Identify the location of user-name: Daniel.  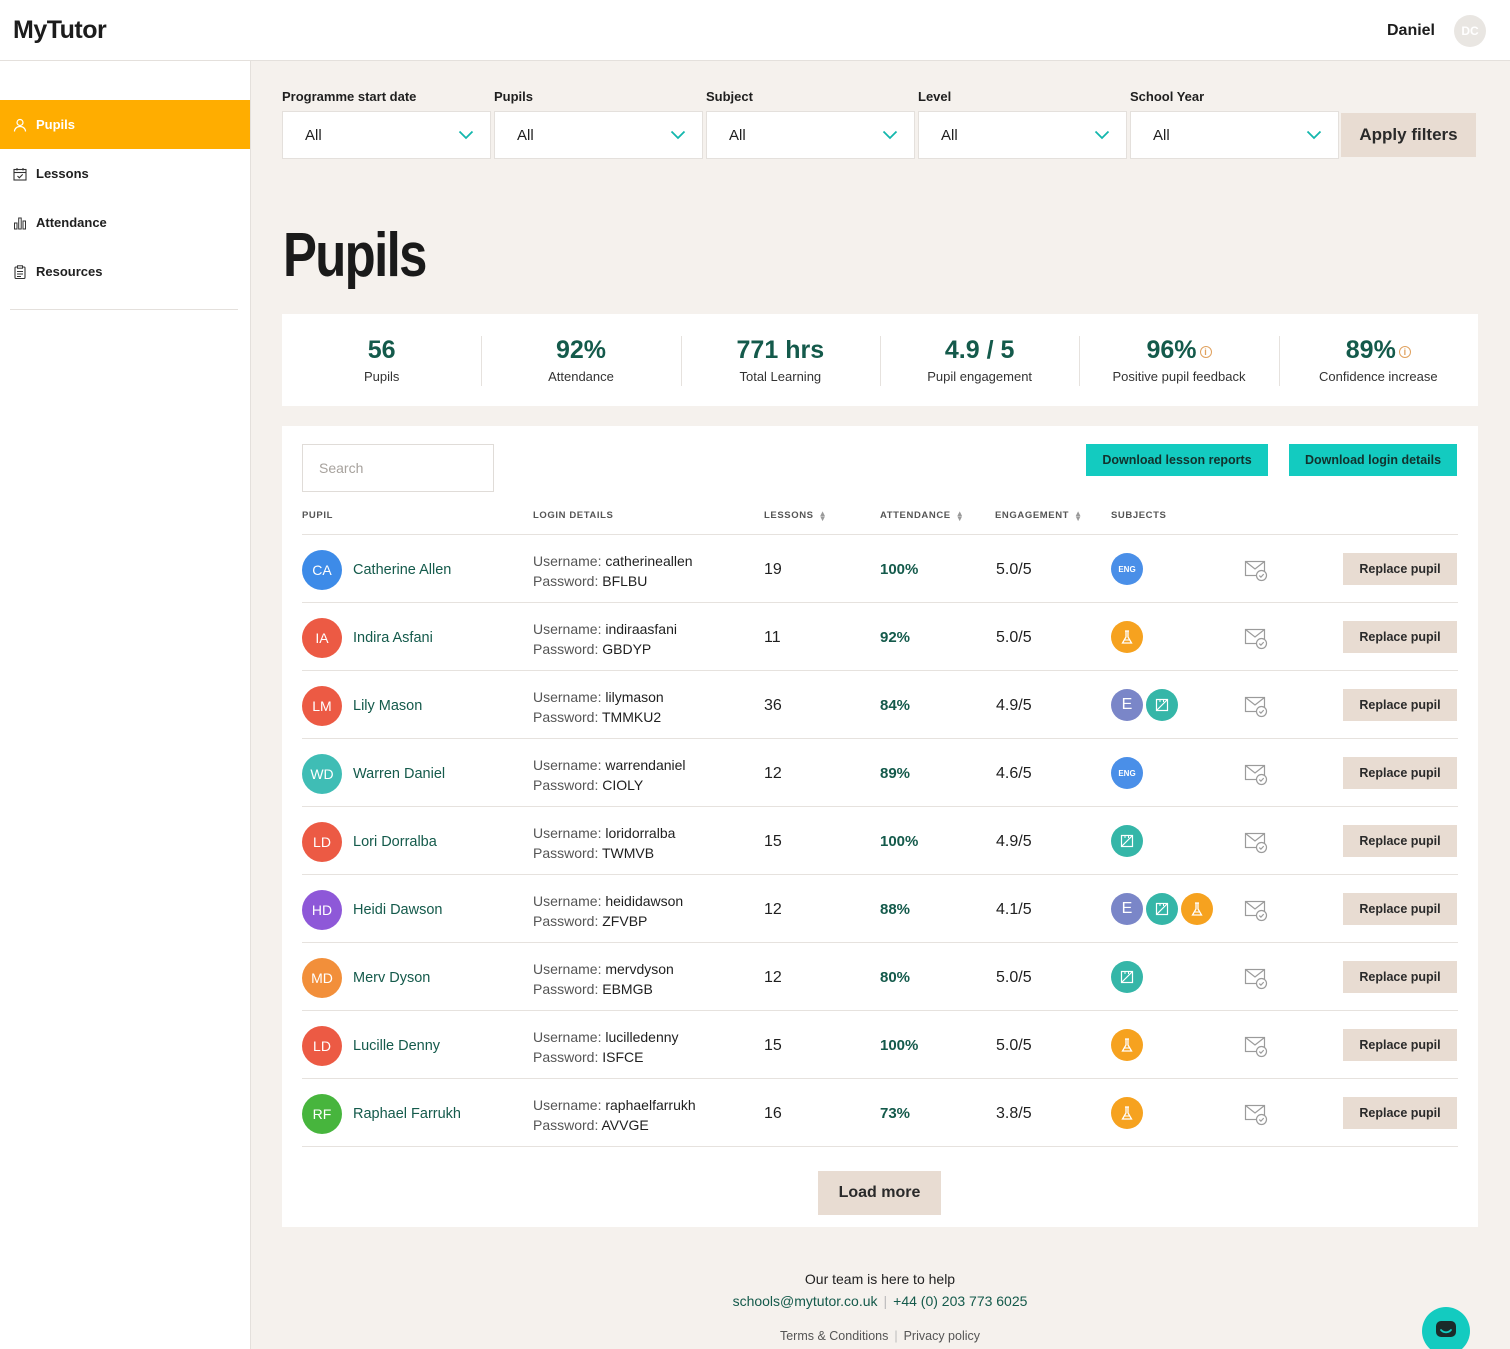
(1411, 31).